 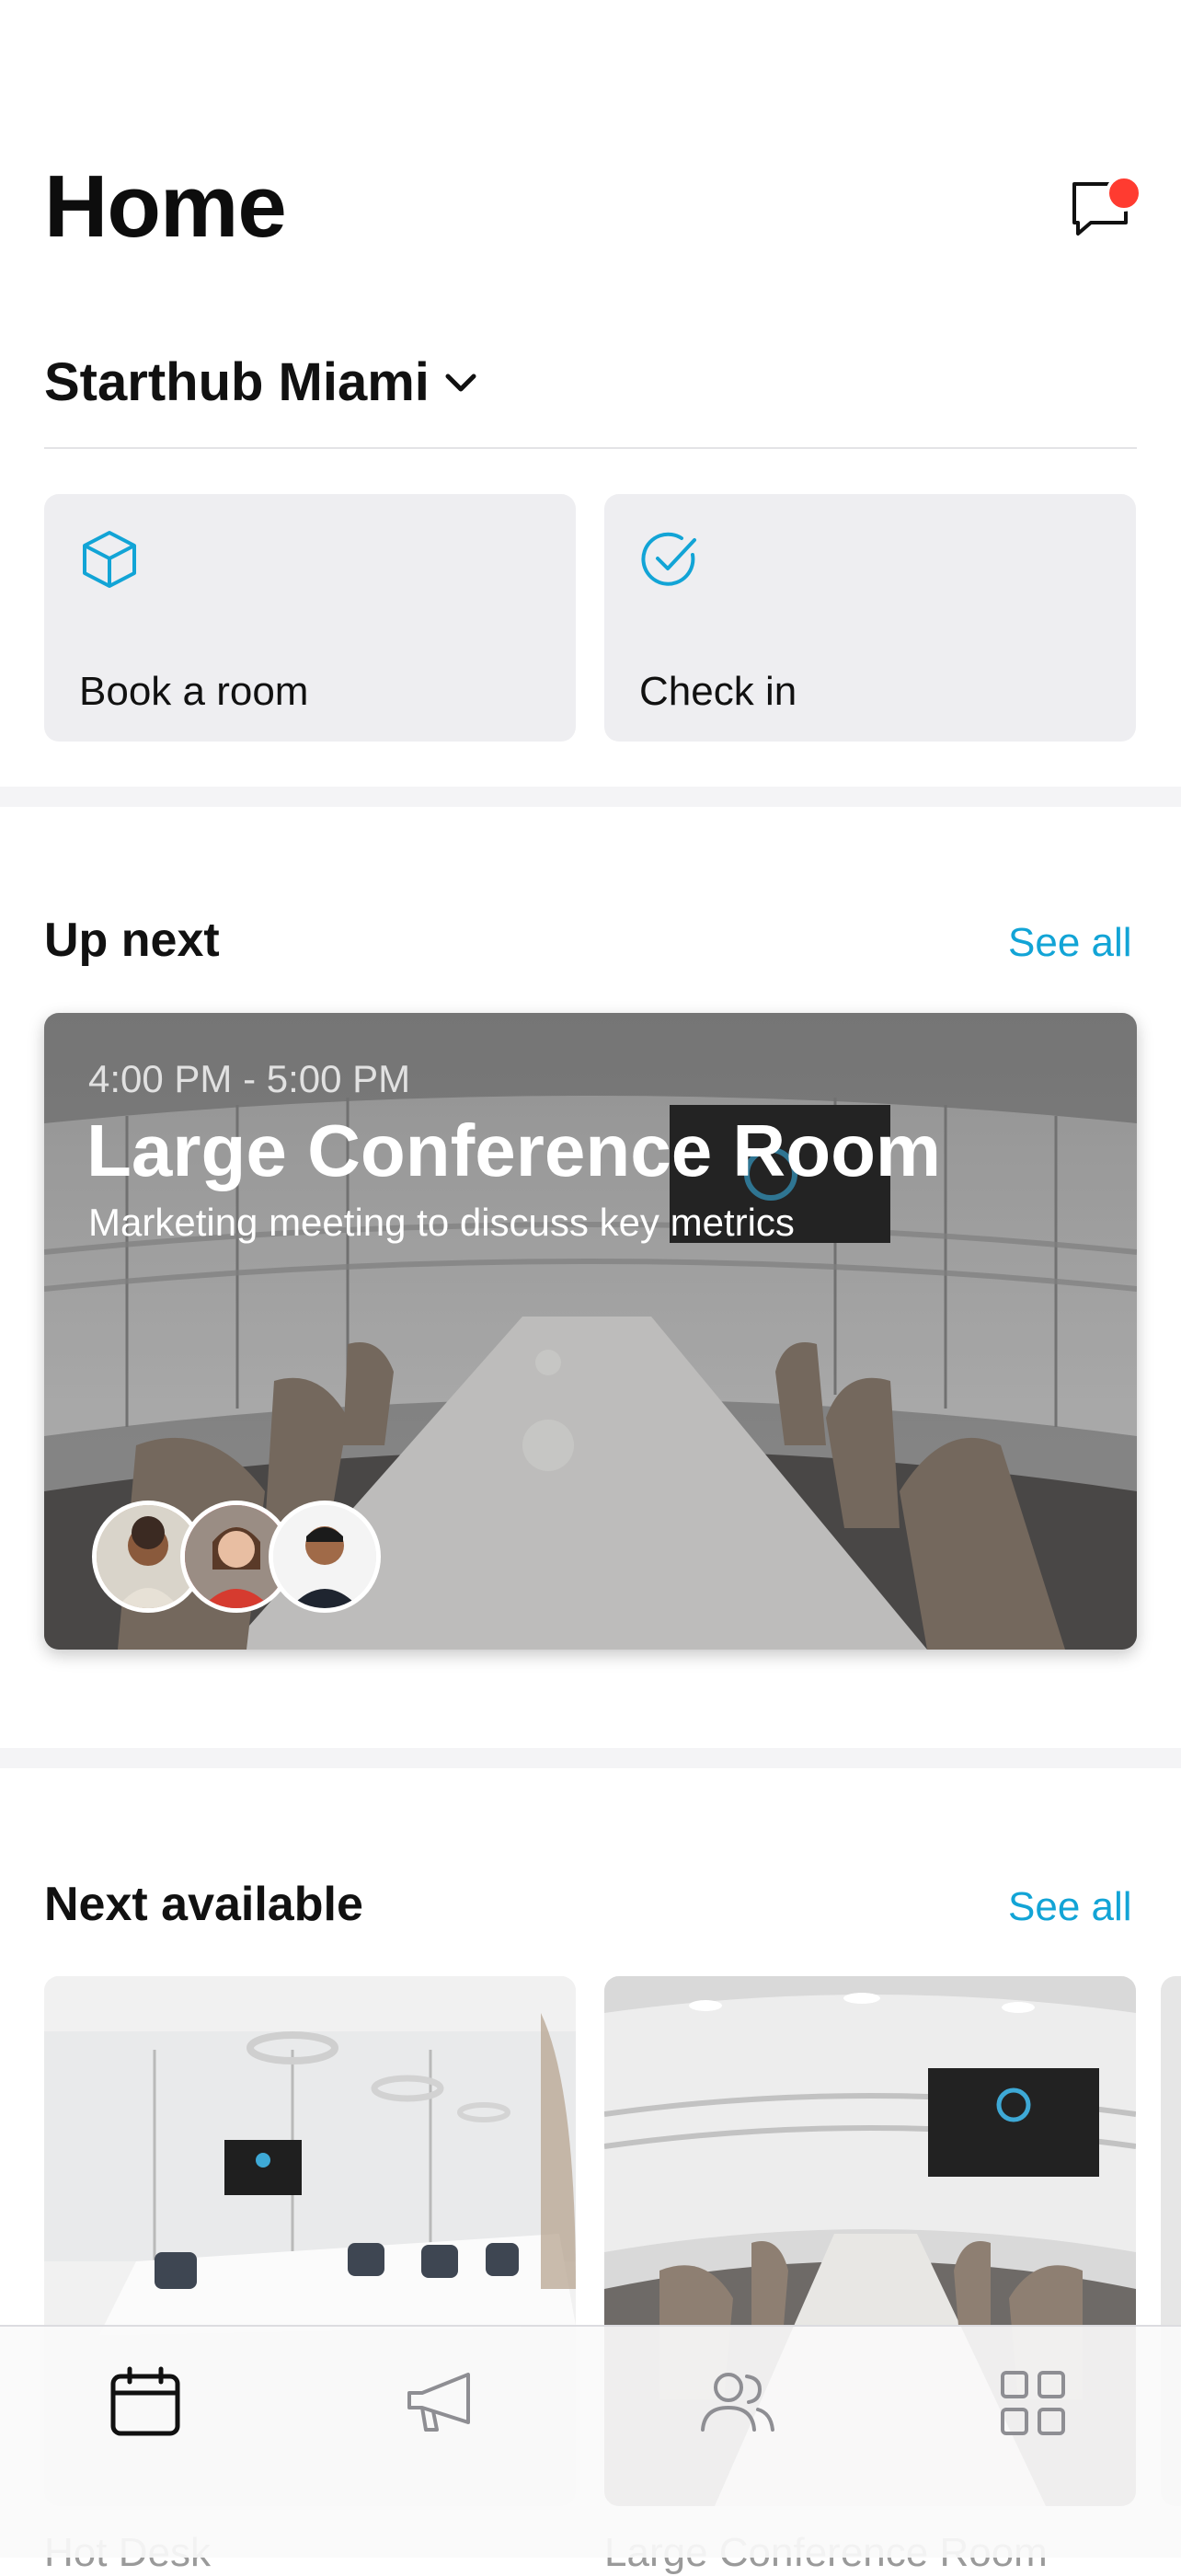 I want to click on calendar-icon, so click(x=145, y=2401).